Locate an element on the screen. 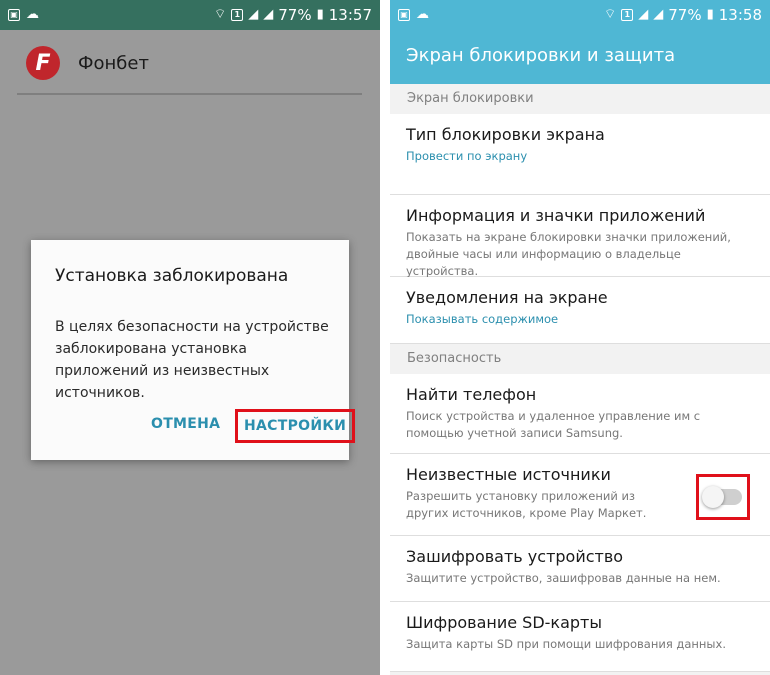 The height and width of the screenshot is (675, 770). screen-separator is located at coordinates (385, 337).